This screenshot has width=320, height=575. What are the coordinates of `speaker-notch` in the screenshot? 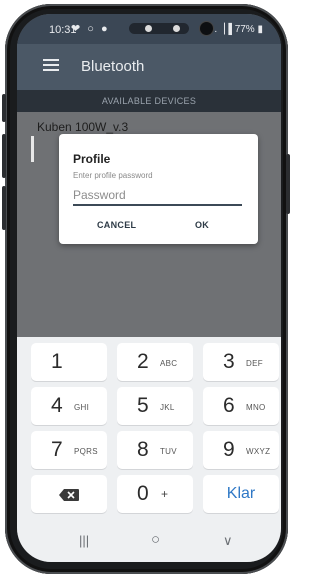 It's located at (171, 28).